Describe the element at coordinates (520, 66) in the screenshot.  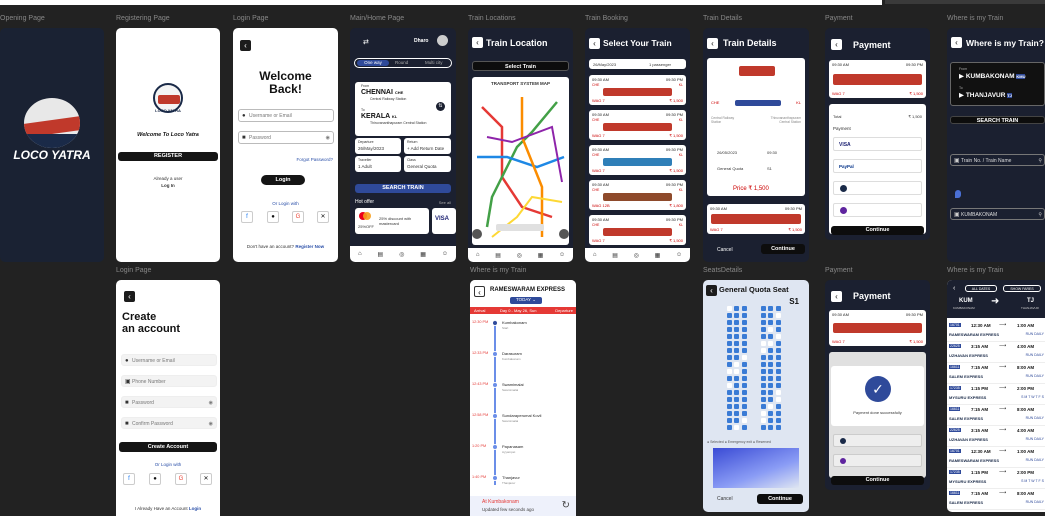
I see `select-train-button: Select Train` at that location.